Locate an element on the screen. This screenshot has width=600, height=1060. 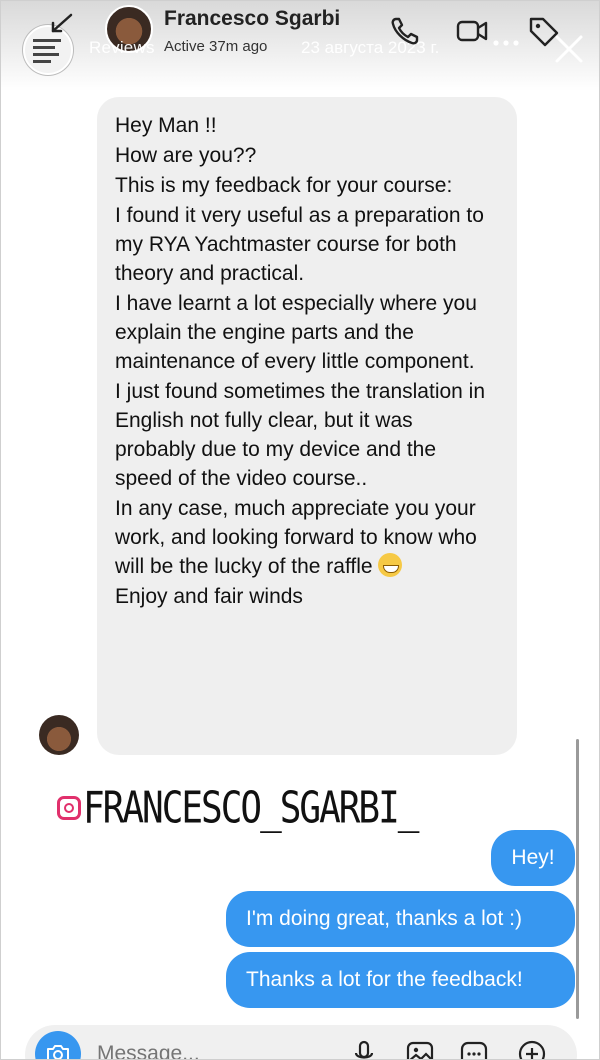
message-line: Hey Man !! is located at coordinates (166, 125).